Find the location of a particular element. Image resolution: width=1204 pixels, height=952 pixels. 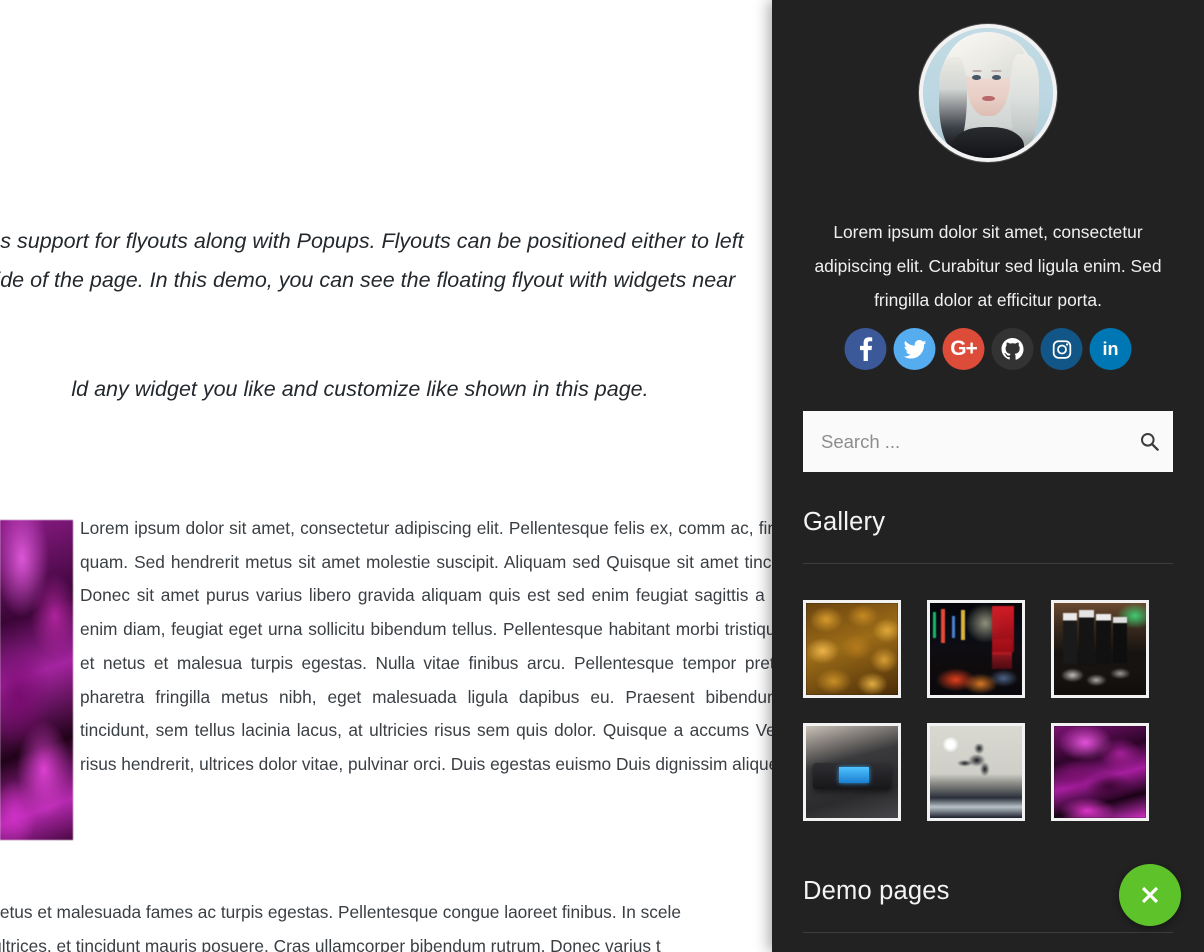

search-widget is located at coordinates (988, 441).